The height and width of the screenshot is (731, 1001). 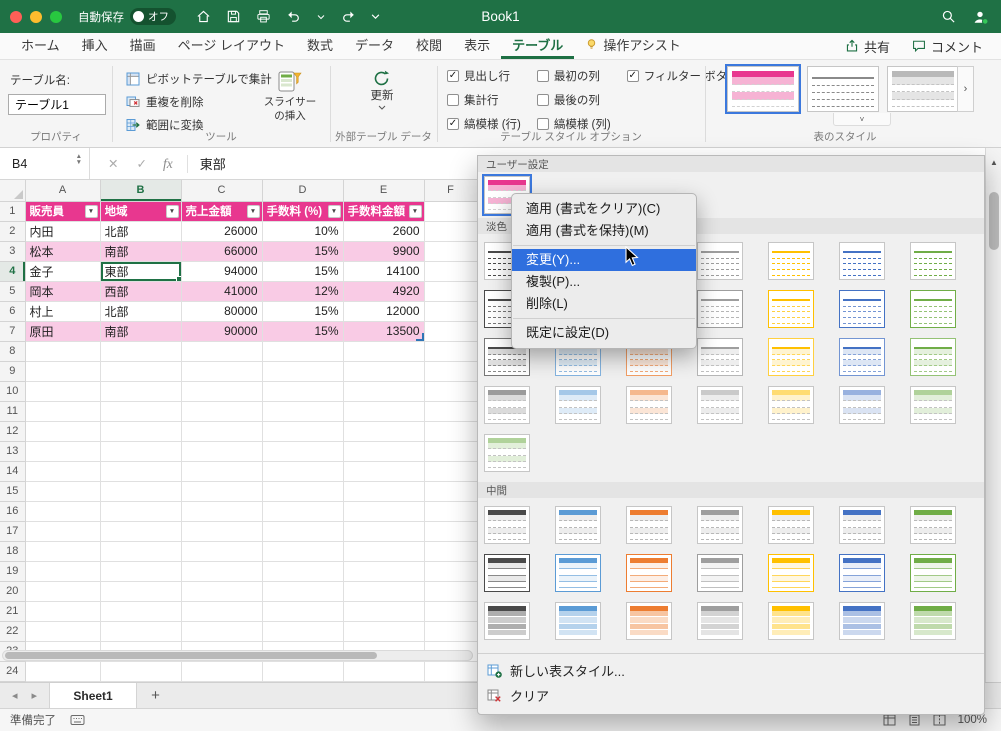 I want to click on remove-duplicates-button: 重複を削除, so click(x=165, y=102).